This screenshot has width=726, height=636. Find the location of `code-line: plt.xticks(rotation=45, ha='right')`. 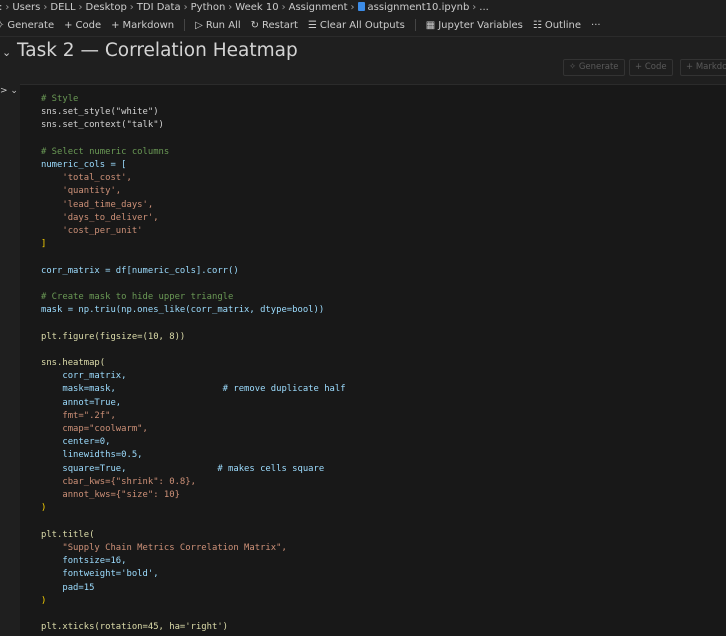

code-line: plt.xticks(rotation=45, ha='right') is located at coordinates (135, 627).